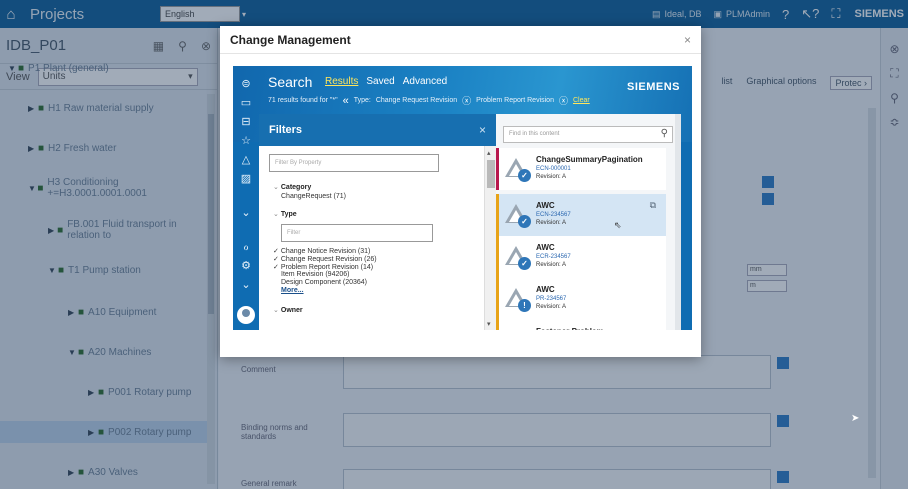 This screenshot has width=908, height=489. What do you see at coordinates (362, 100) in the screenshot?
I see `type-label: Type:` at bounding box center [362, 100].